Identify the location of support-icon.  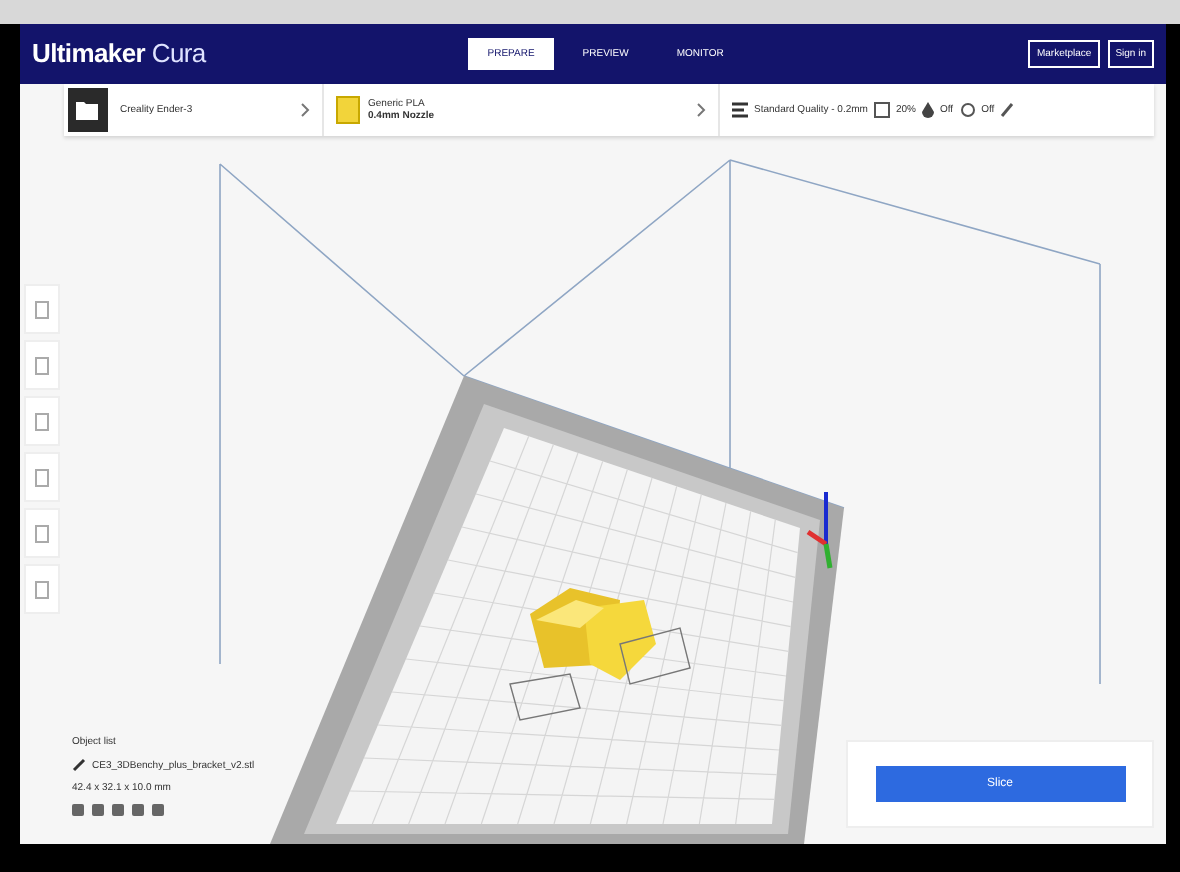
(927, 110).